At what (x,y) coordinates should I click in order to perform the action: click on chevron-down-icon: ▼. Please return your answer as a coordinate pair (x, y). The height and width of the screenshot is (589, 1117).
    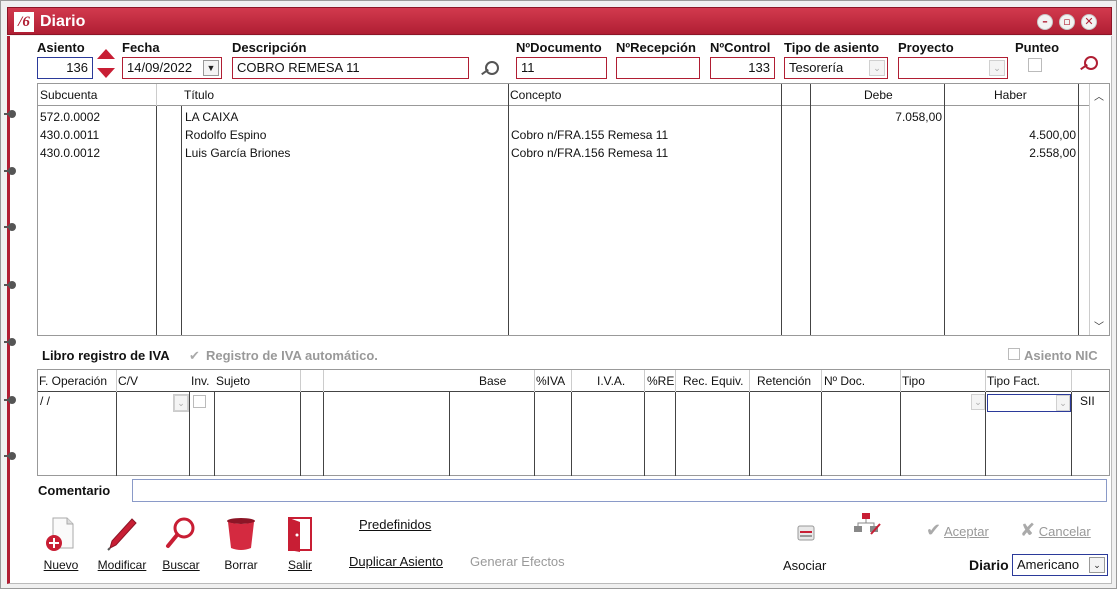
    Looking at the image, I should click on (211, 68).